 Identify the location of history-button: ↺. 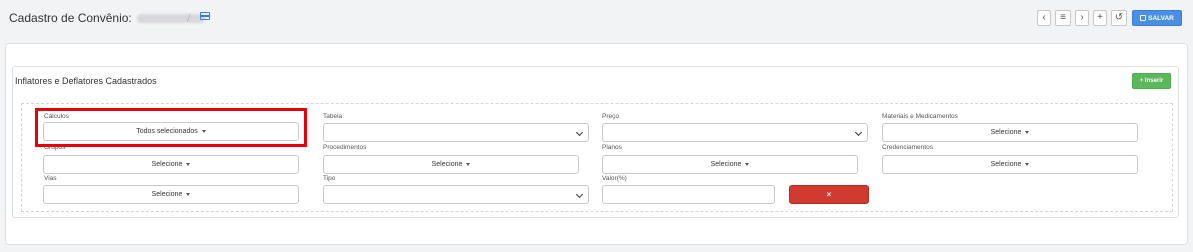
(1119, 18).